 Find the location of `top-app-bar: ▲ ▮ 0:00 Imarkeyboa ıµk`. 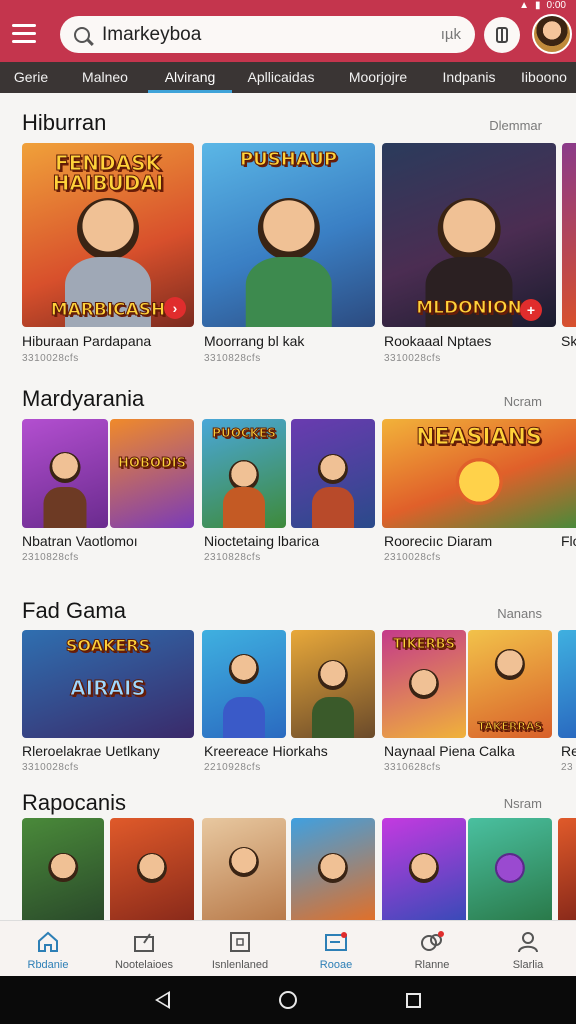

top-app-bar: ▲ ▮ 0:00 Imarkeyboa ıµk is located at coordinates (288, 33).